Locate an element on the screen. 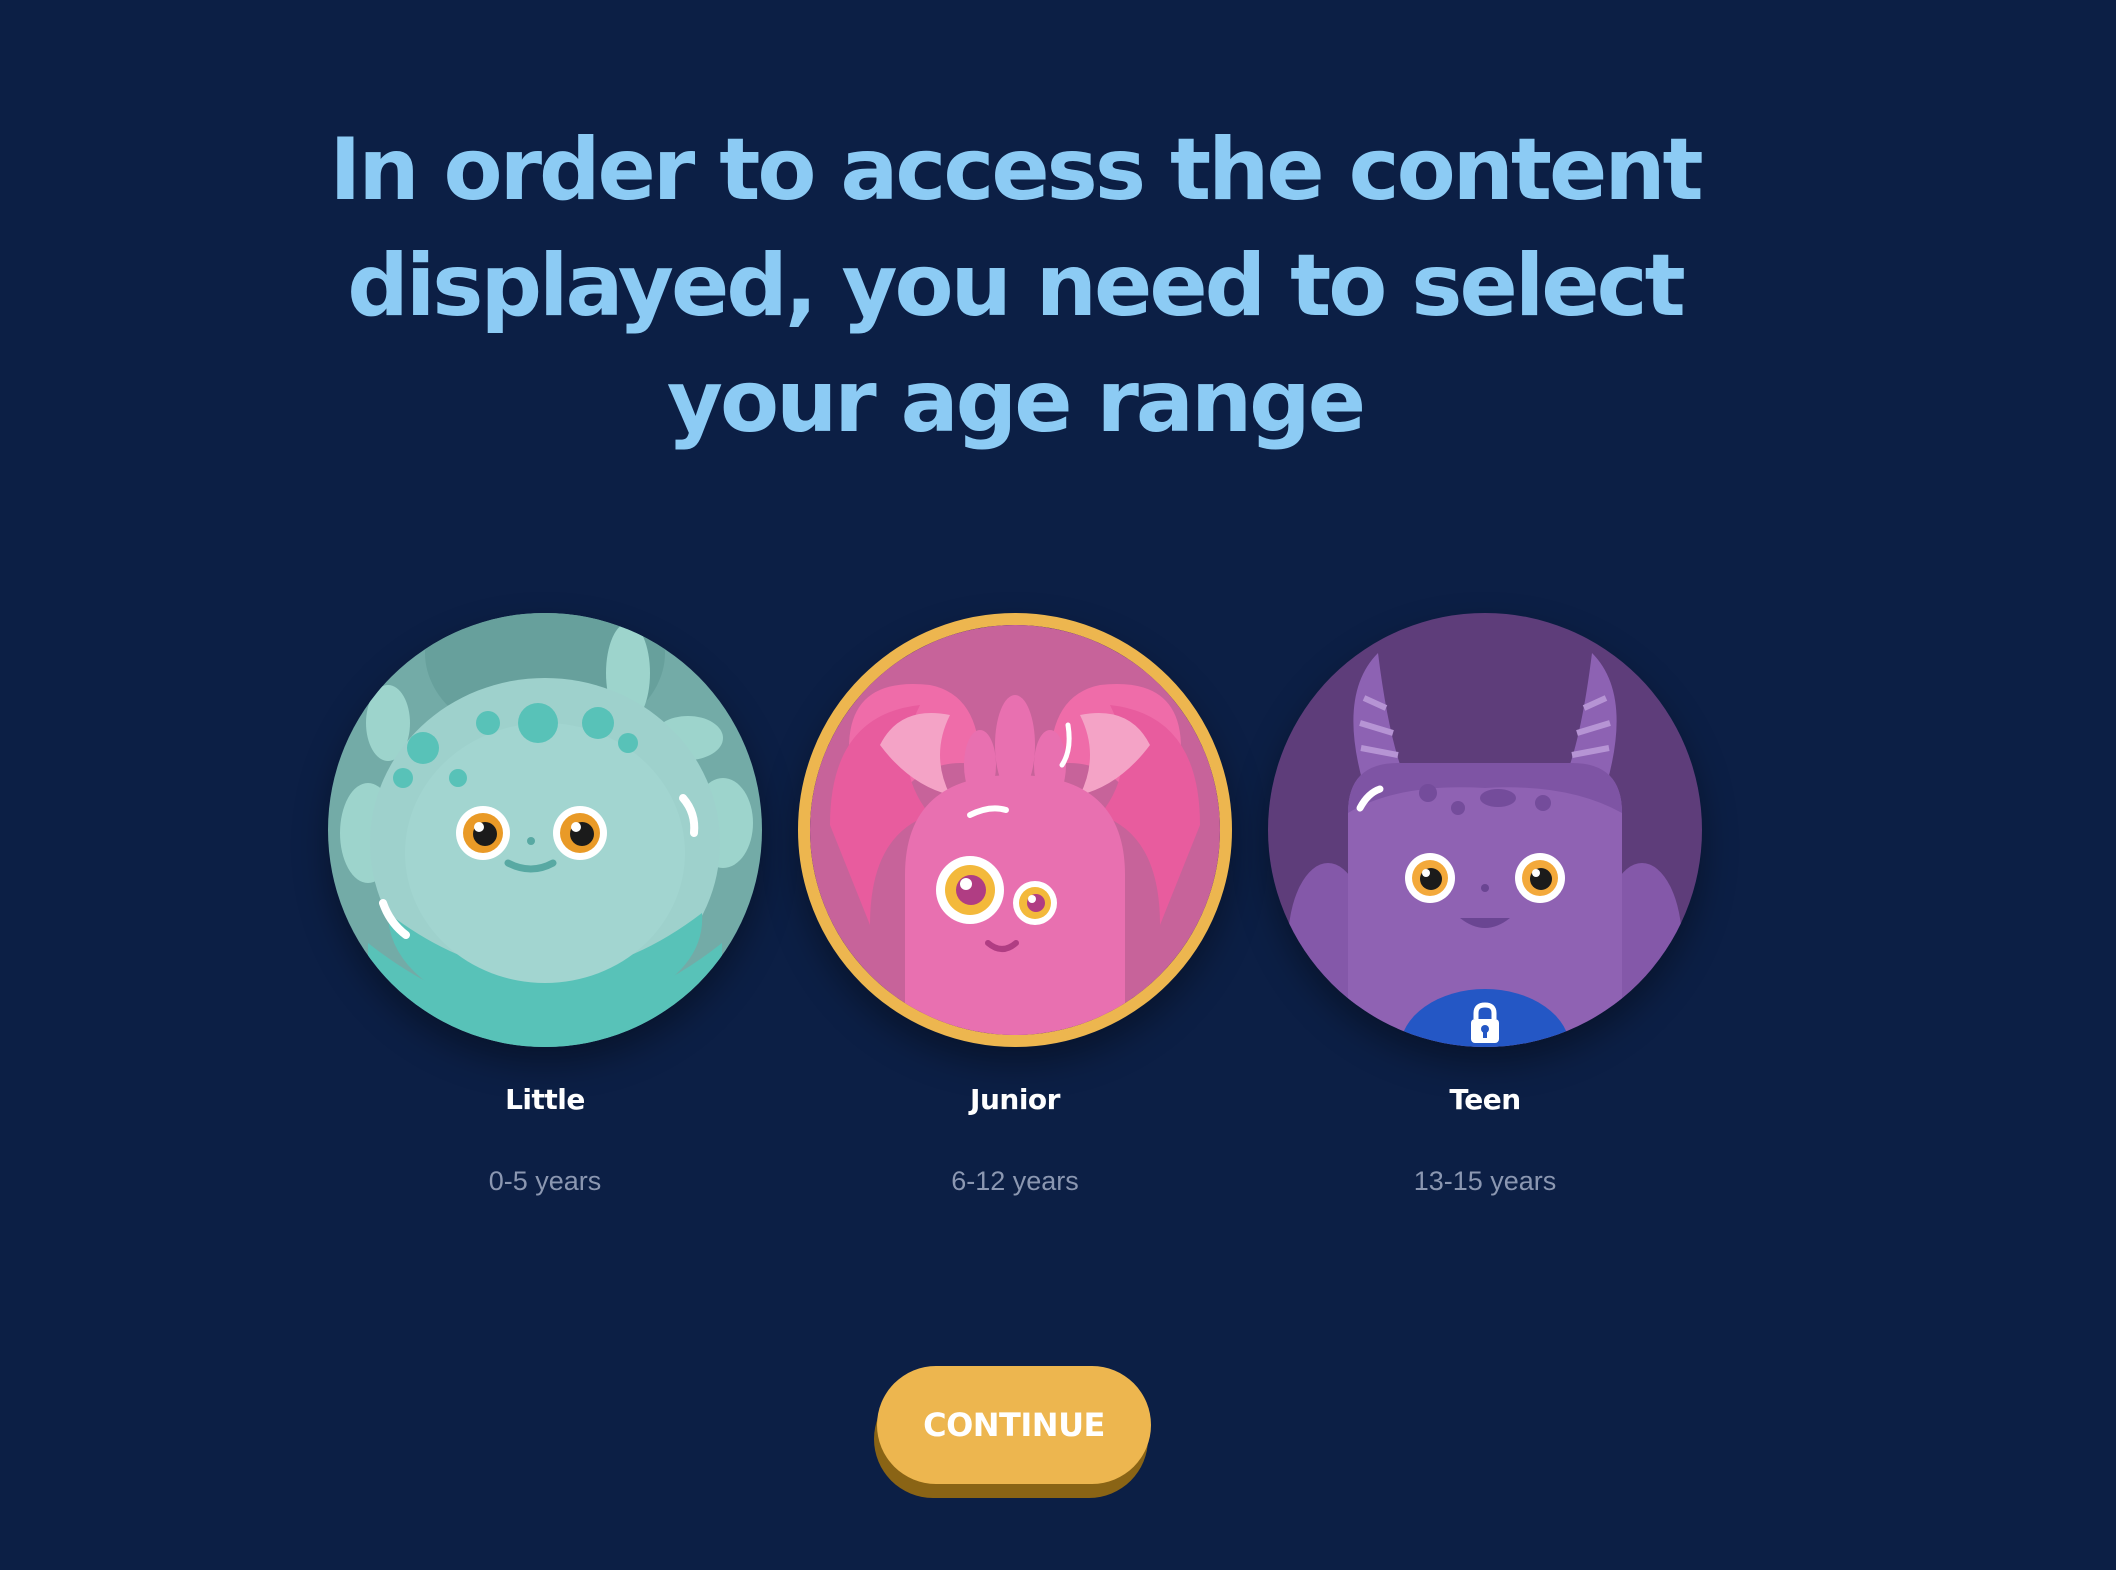 The height and width of the screenshot is (1570, 2116). age-option-teen: Teen 13-15 years is located at coordinates (1485, 905).